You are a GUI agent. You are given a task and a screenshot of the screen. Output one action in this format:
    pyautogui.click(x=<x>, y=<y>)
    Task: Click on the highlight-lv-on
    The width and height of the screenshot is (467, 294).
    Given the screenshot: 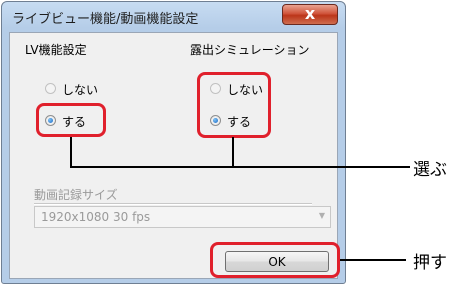 What is the action you would take?
    pyautogui.click(x=71, y=120)
    